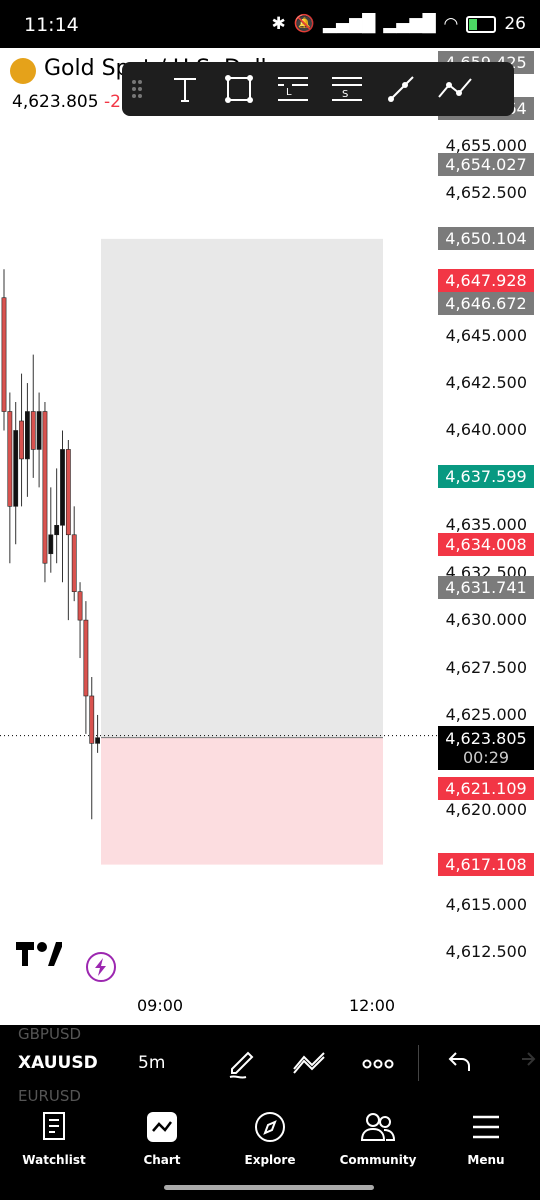 The image size is (540, 1200). Describe the element at coordinates (455, 89) in the screenshot. I see `path-tool-icon` at that location.